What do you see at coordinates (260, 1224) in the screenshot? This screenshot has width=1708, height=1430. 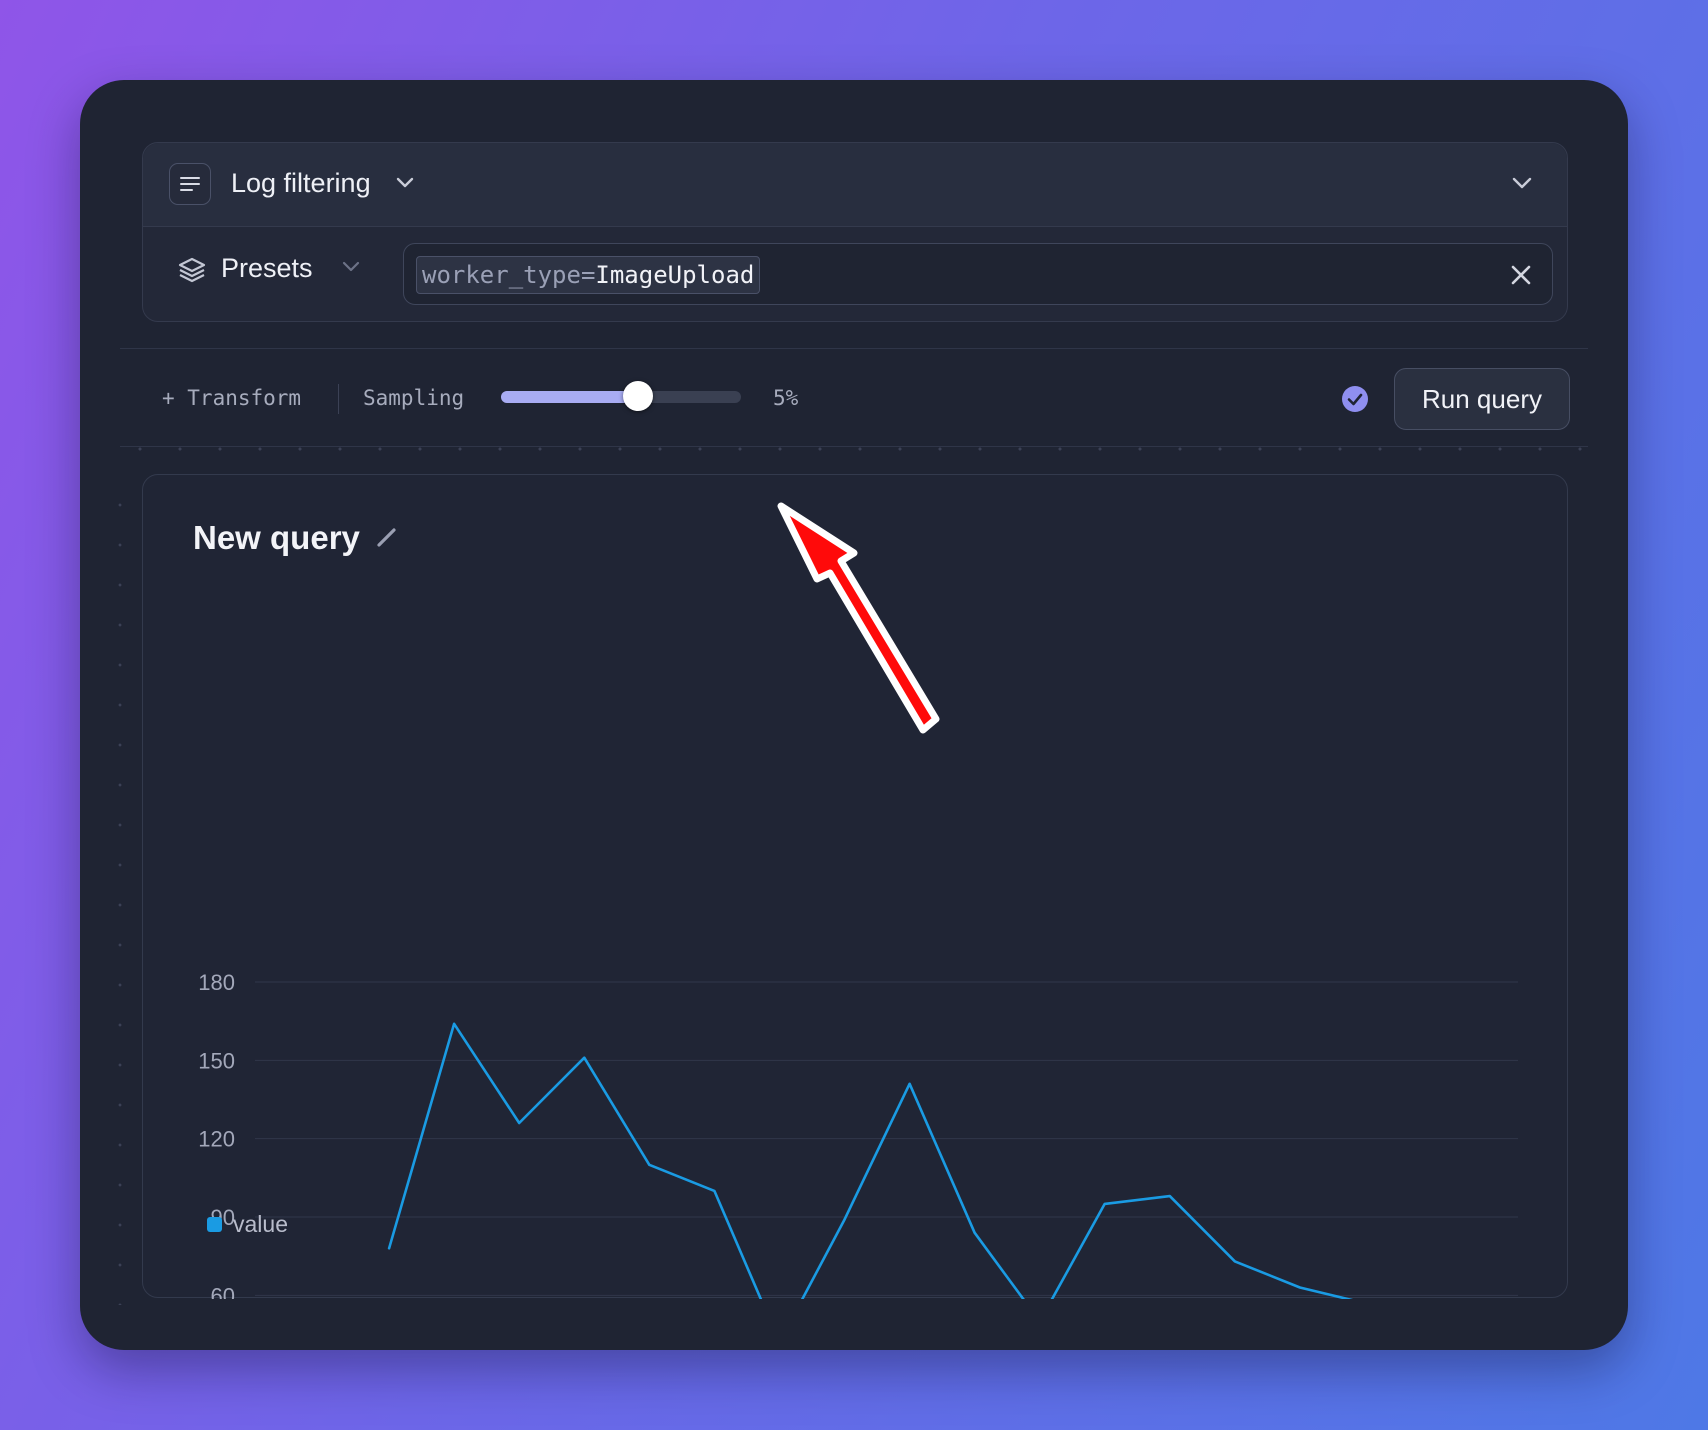 I see `legend-label: value` at bounding box center [260, 1224].